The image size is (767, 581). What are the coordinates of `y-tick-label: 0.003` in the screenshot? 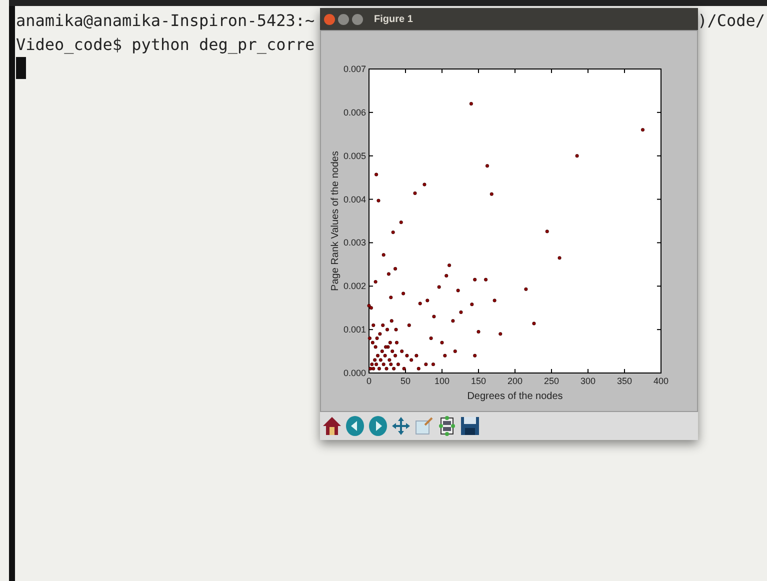 It's located at (354, 243).